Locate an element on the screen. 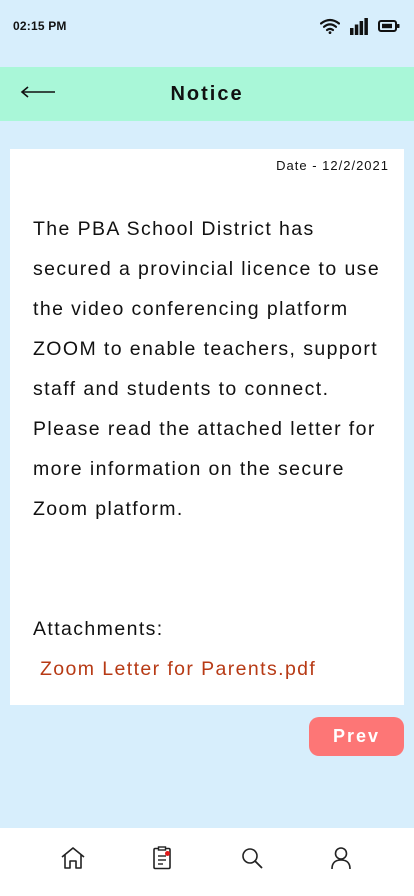  notice-date: Date - 12/2/2021 is located at coordinates (332, 165).